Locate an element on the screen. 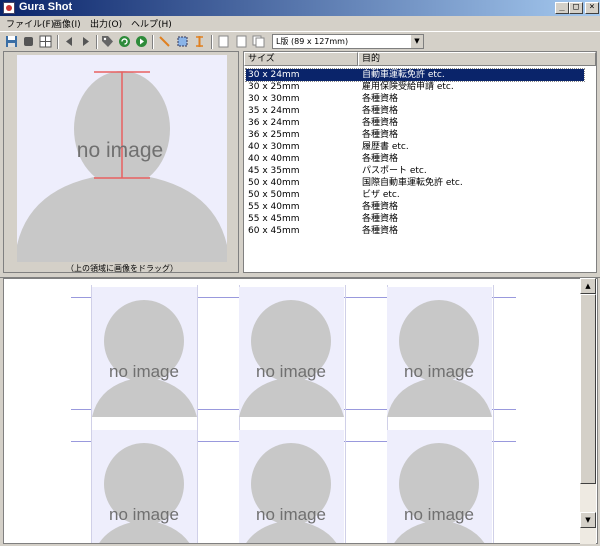 This screenshot has height=546, width=600. purpose-cell: 履歴書 etc. is located at coordinates (385, 147).